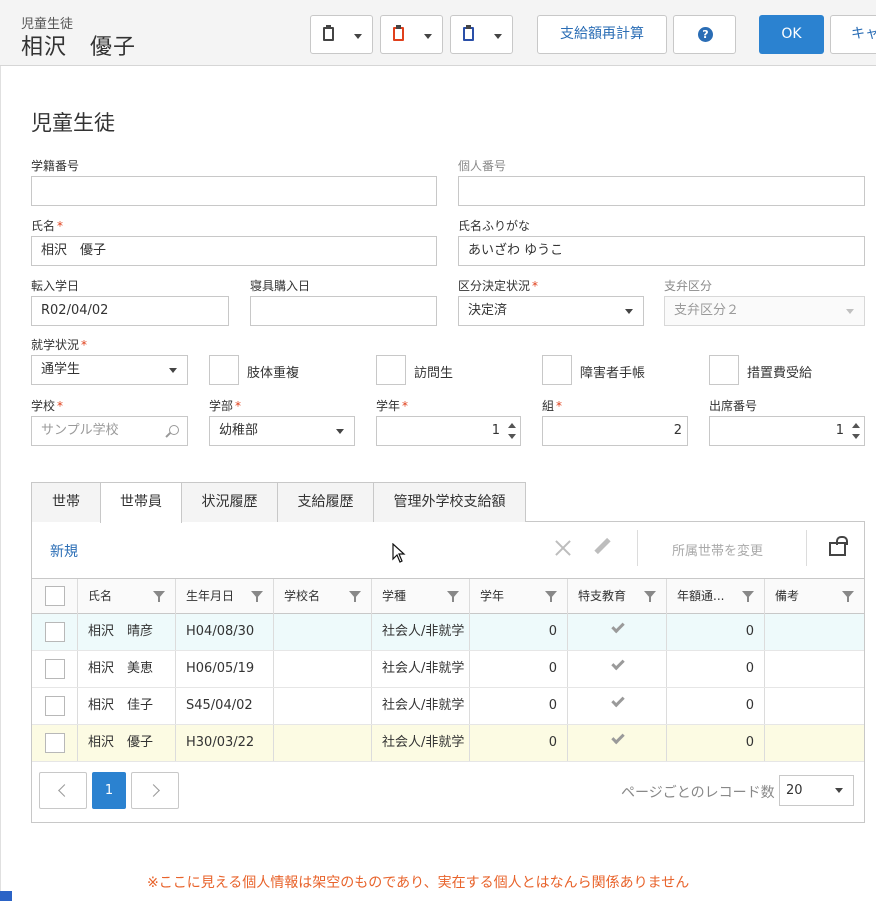 The width and height of the screenshot is (876, 901). I want to click on table-row: 相沢 美恵 H06/05/19 社会人/非就学 0 0, so click(448, 669).